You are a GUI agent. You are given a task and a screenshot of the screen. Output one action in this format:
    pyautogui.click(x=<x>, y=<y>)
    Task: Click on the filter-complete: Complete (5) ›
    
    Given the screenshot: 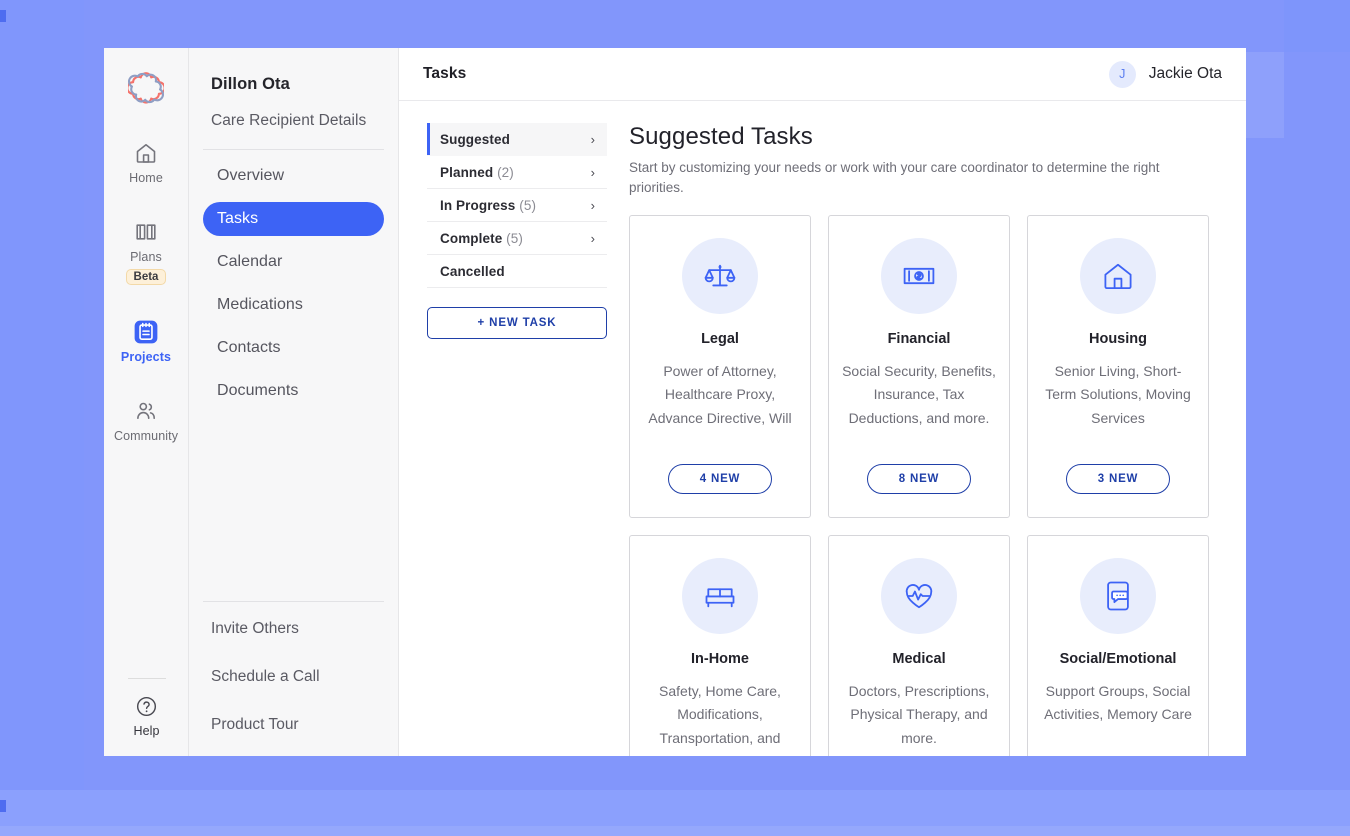 What is the action you would take?
    pyautogui.click(x=517, y=238)
    